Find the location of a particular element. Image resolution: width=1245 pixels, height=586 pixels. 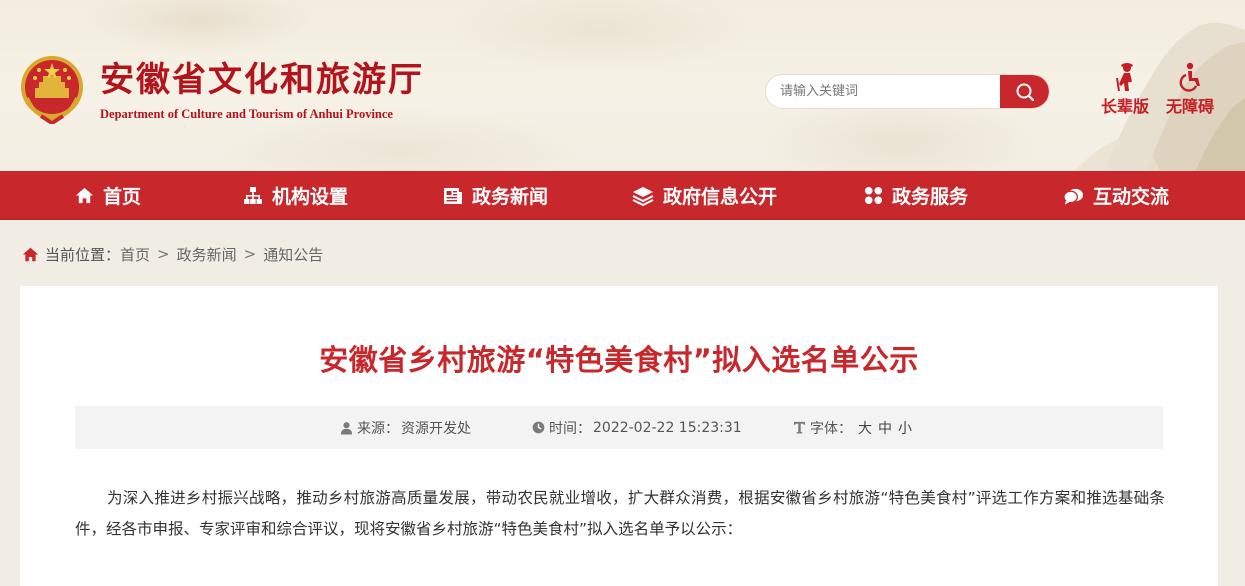

search-input is located at coordinates (883, 91).